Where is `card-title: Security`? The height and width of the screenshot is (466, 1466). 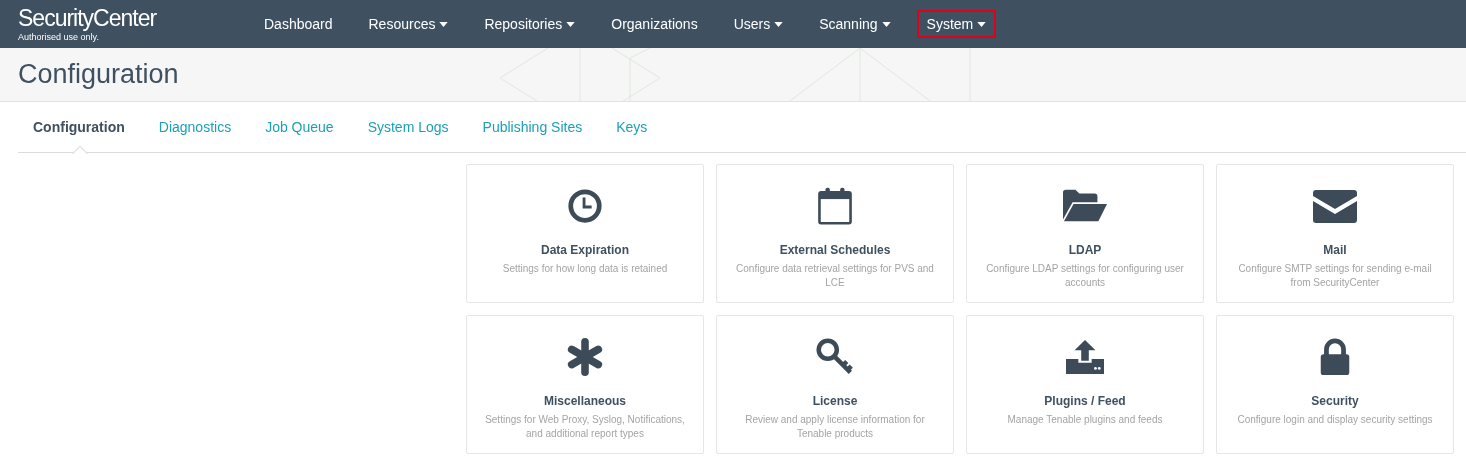 card-title: Security is located at coordinates (1335, 401).